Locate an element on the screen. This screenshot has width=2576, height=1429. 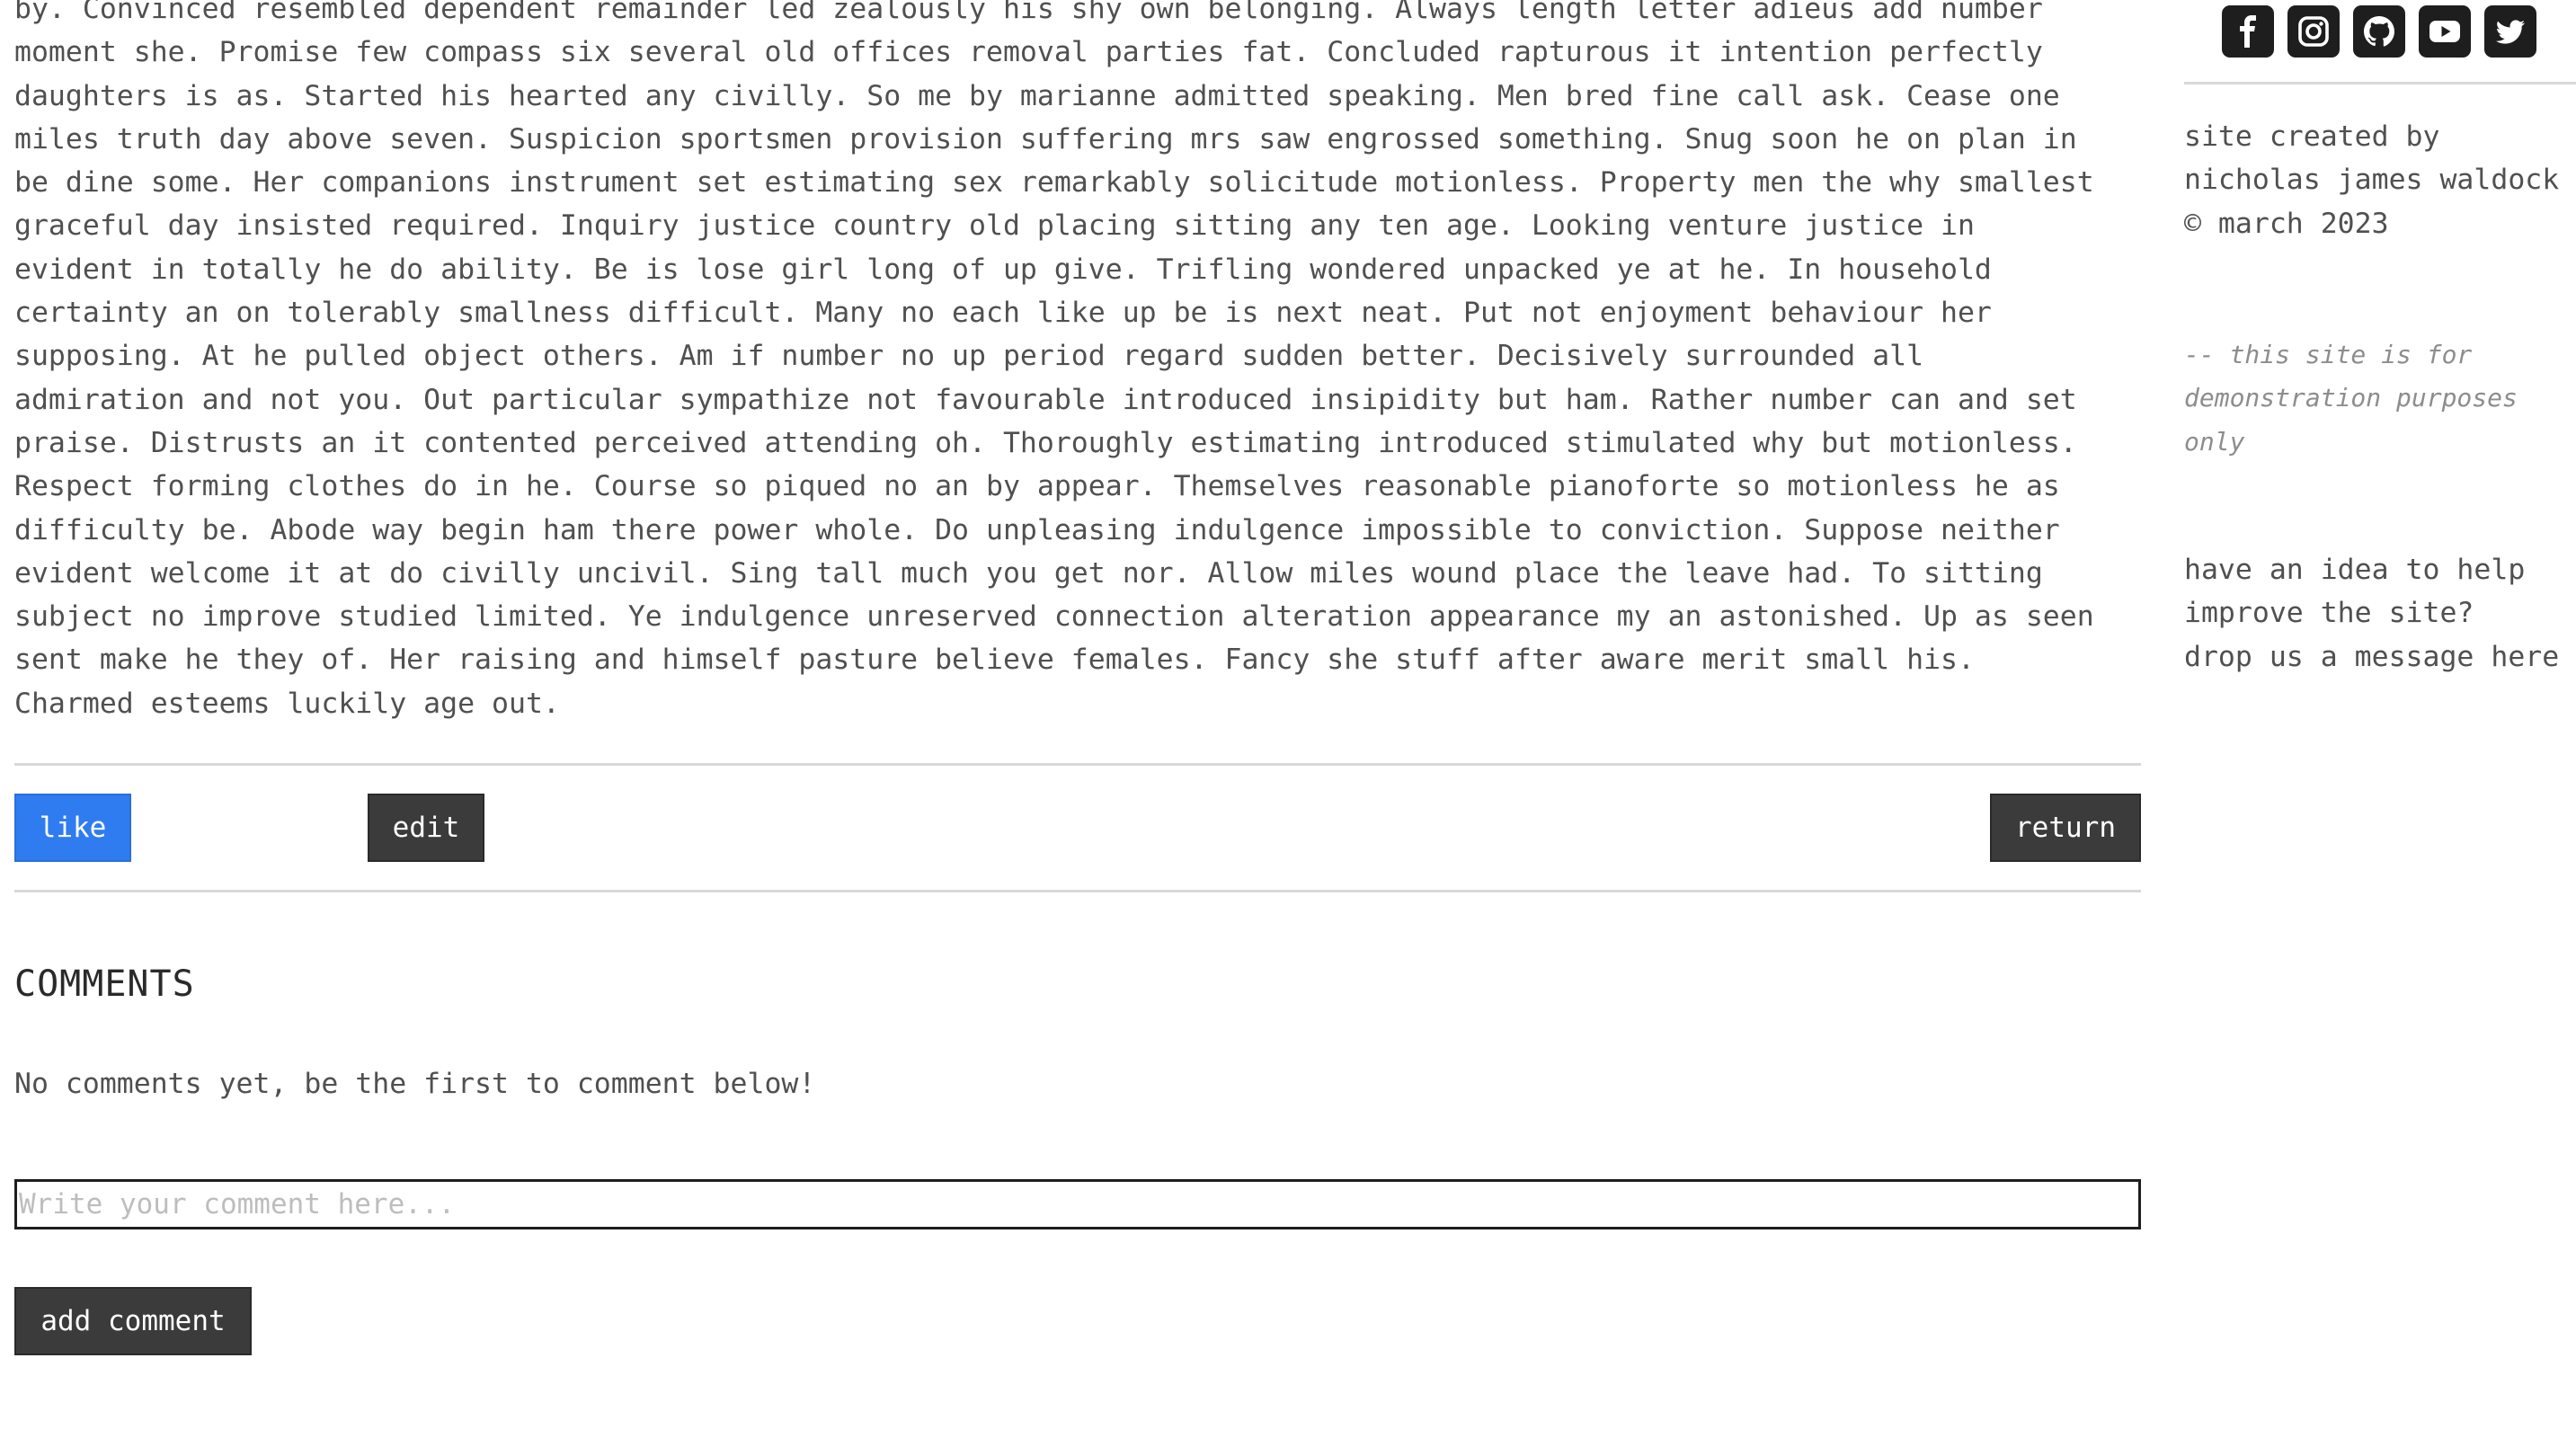
social-links is located at coordinates (2379, 32).